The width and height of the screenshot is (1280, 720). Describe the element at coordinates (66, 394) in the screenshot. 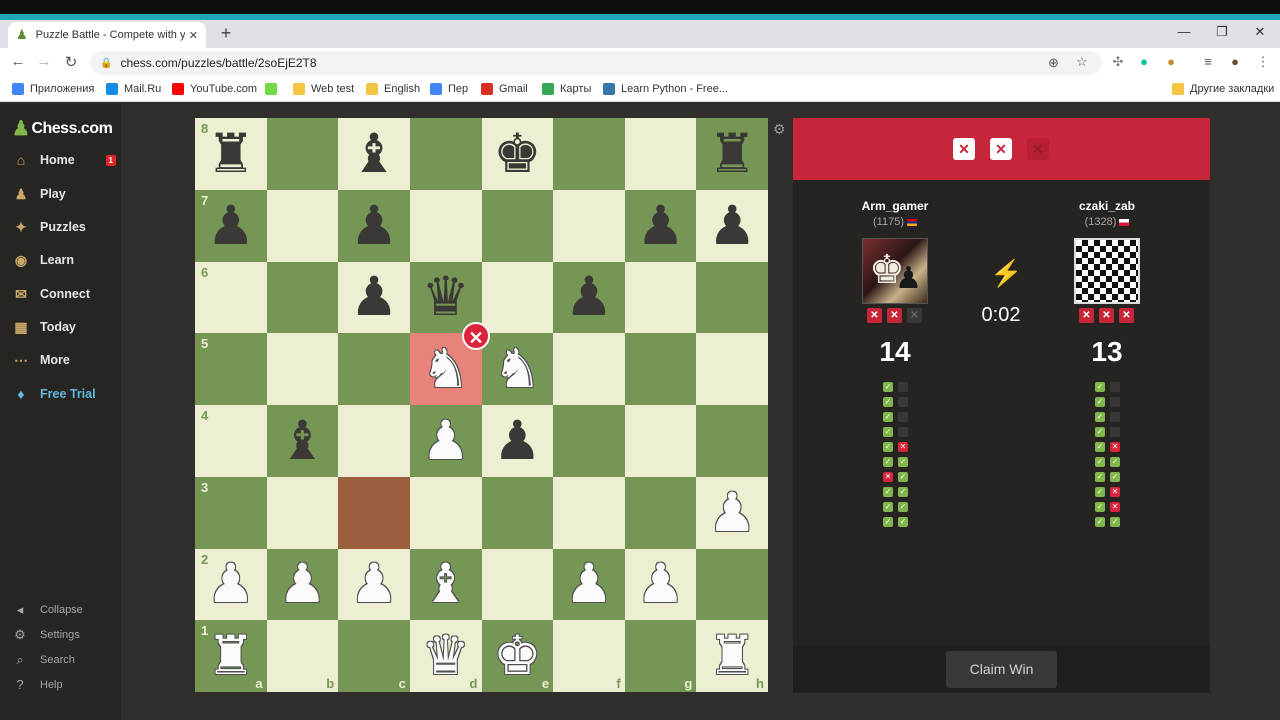

I see `sidebar-item-free-trial: ♦ Free Trial` at that location.